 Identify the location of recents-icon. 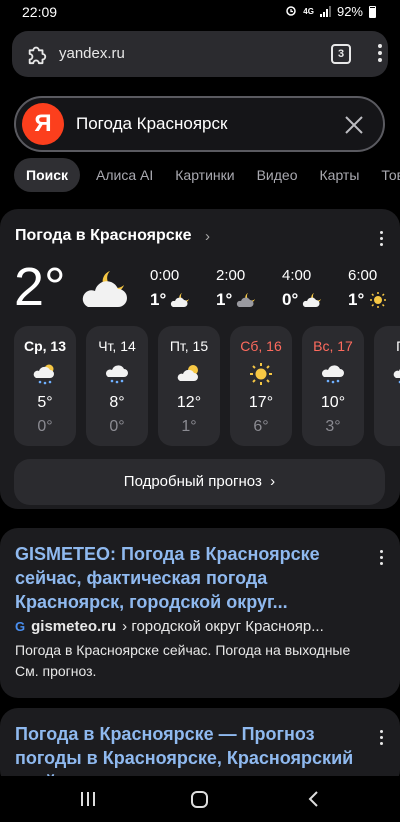
(88, 799).